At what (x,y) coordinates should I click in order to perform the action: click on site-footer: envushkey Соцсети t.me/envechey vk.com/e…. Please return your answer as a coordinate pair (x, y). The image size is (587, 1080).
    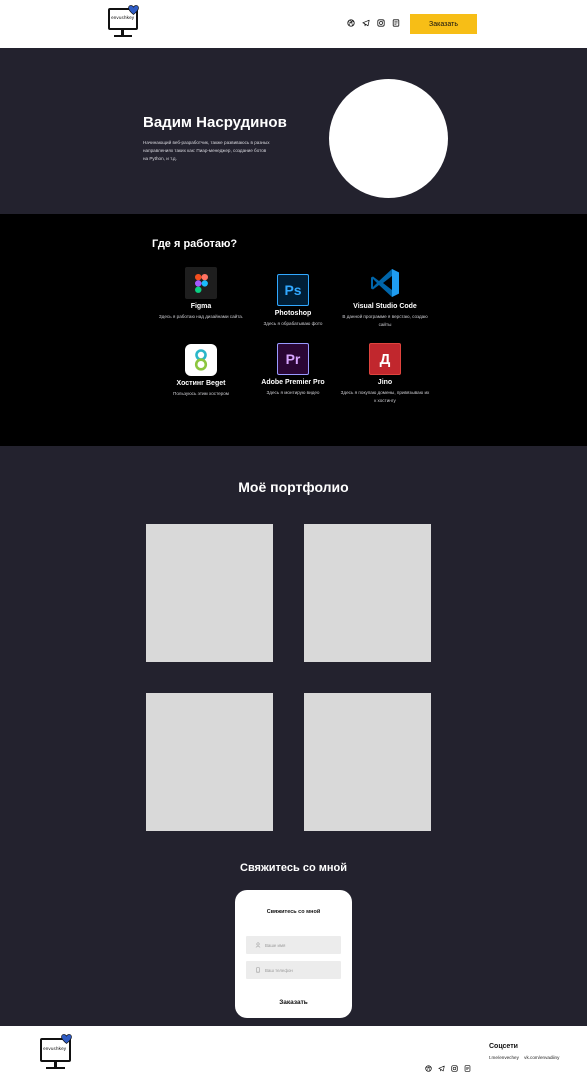
    Looking at the image, I should click on (293, 1053).